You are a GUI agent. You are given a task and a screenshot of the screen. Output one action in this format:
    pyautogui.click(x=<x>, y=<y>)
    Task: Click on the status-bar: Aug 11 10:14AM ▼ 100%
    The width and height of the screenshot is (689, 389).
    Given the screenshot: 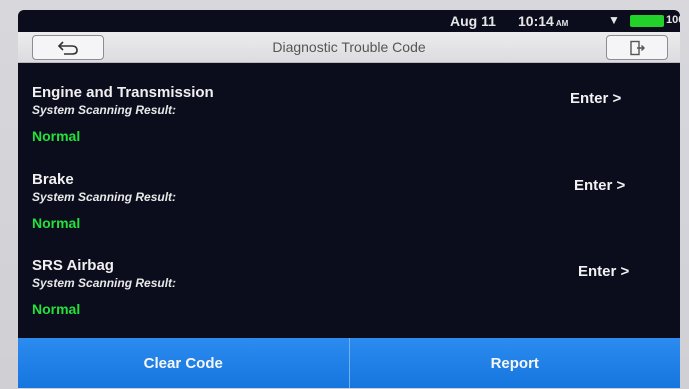 What is the action you would take?
    pyautogui.click(x=349, y=21)
    